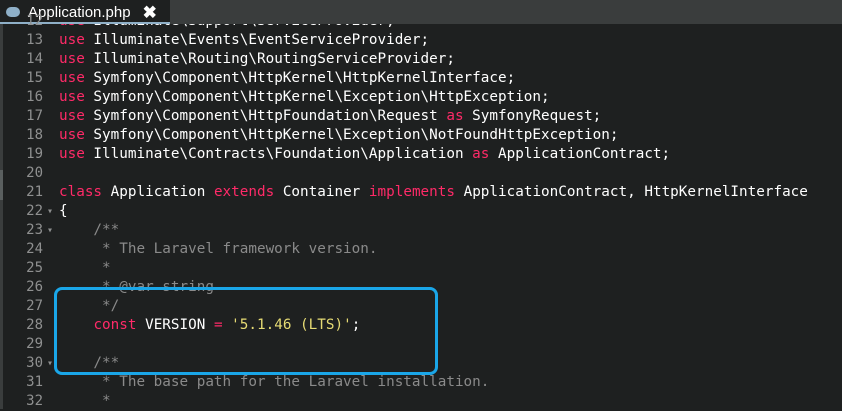 The image size is (842, 411). I want to click on code-token: Illuminate\Events\EventServiceProvider;, so click(257, 40).